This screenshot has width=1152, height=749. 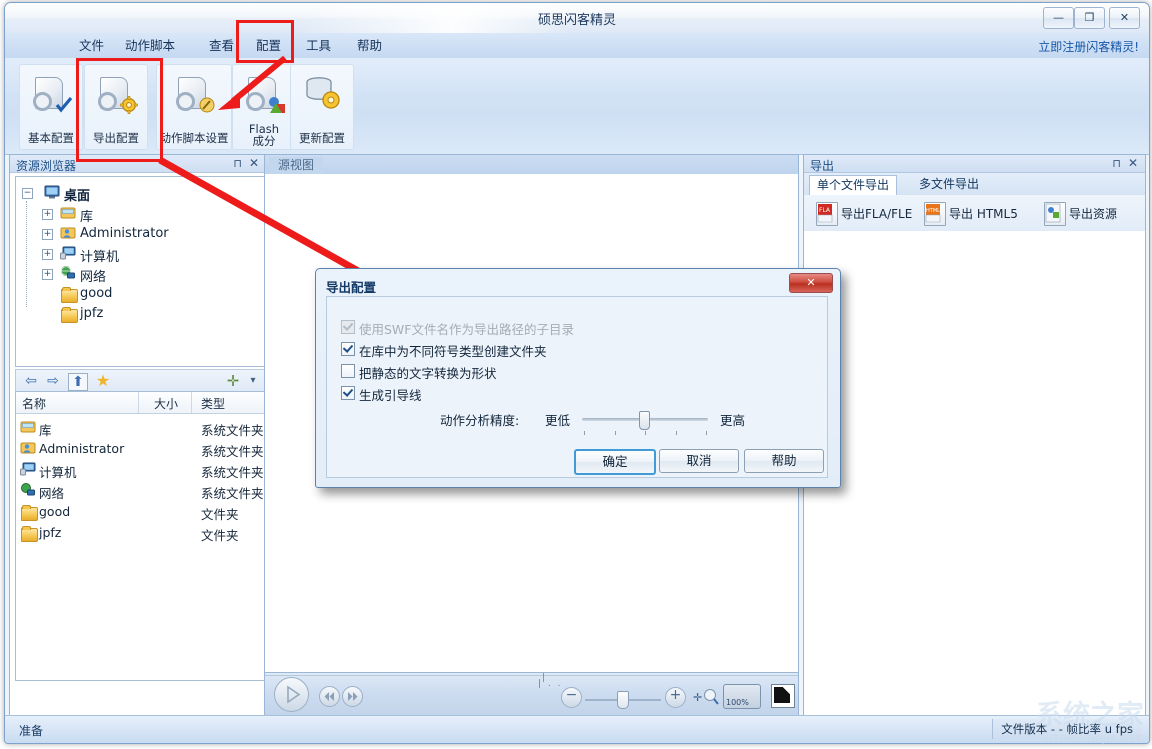 What do you see at coordinates (291, 694) in the screenshot?
I see `play-button` at bounding box center [291, 694].